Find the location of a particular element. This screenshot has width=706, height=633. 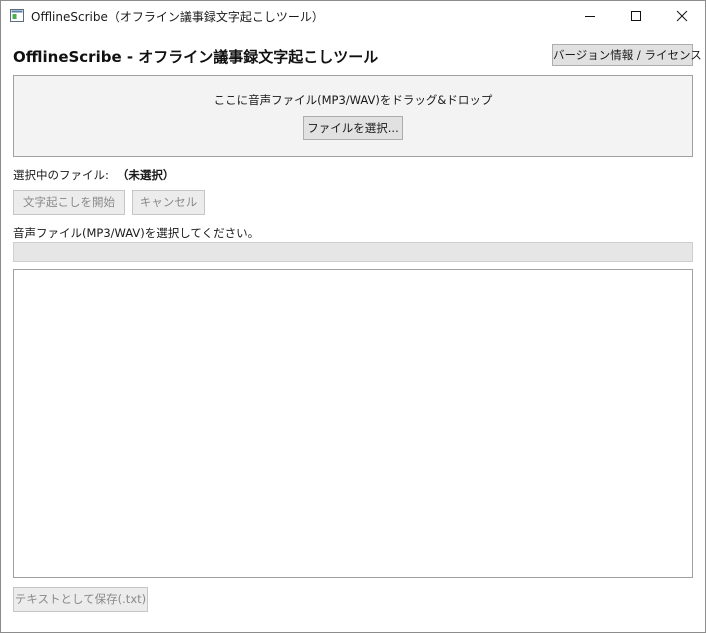

minimize-button is located at coordinates (590, 16).